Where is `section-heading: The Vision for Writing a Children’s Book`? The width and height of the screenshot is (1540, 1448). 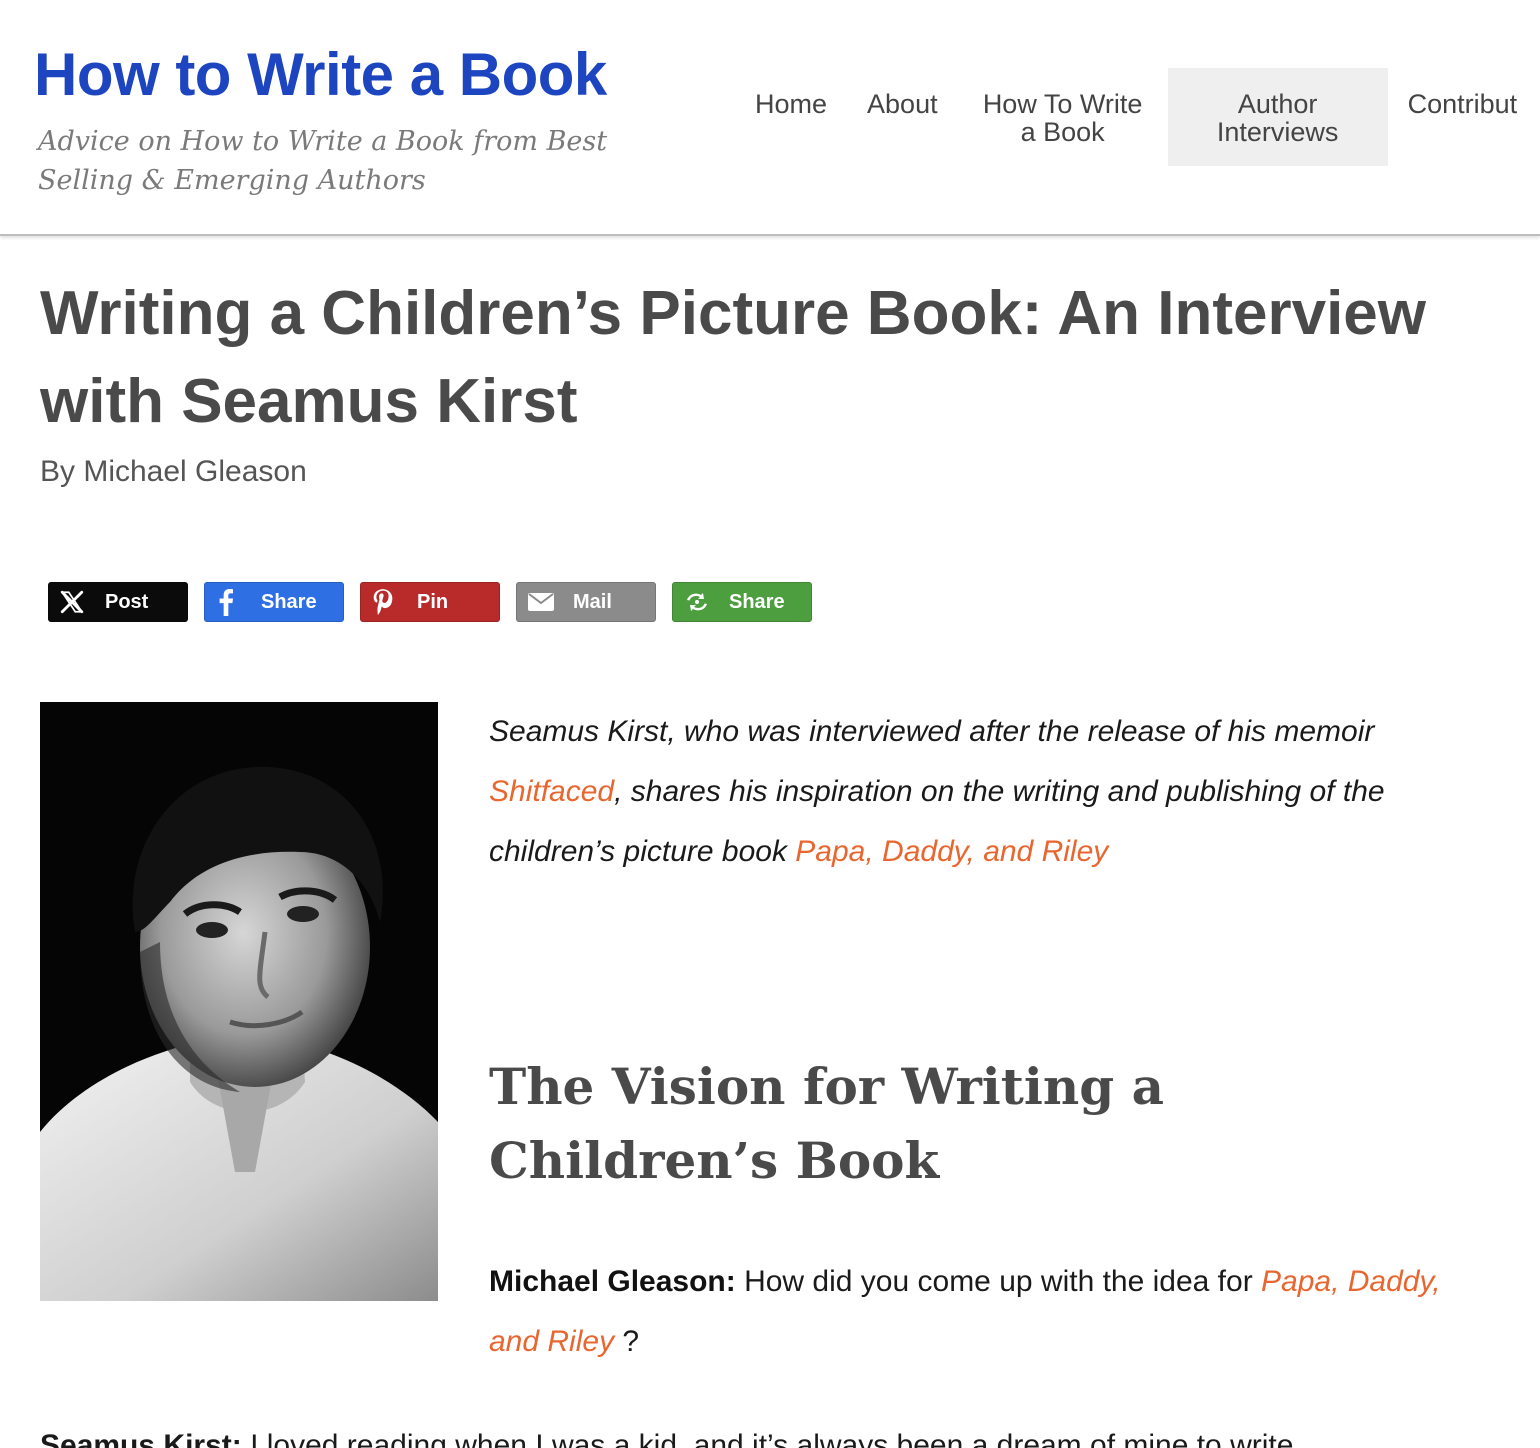 section-heading: The Vision for Writing a Children’s Book is located at coordinates (826, 1123).